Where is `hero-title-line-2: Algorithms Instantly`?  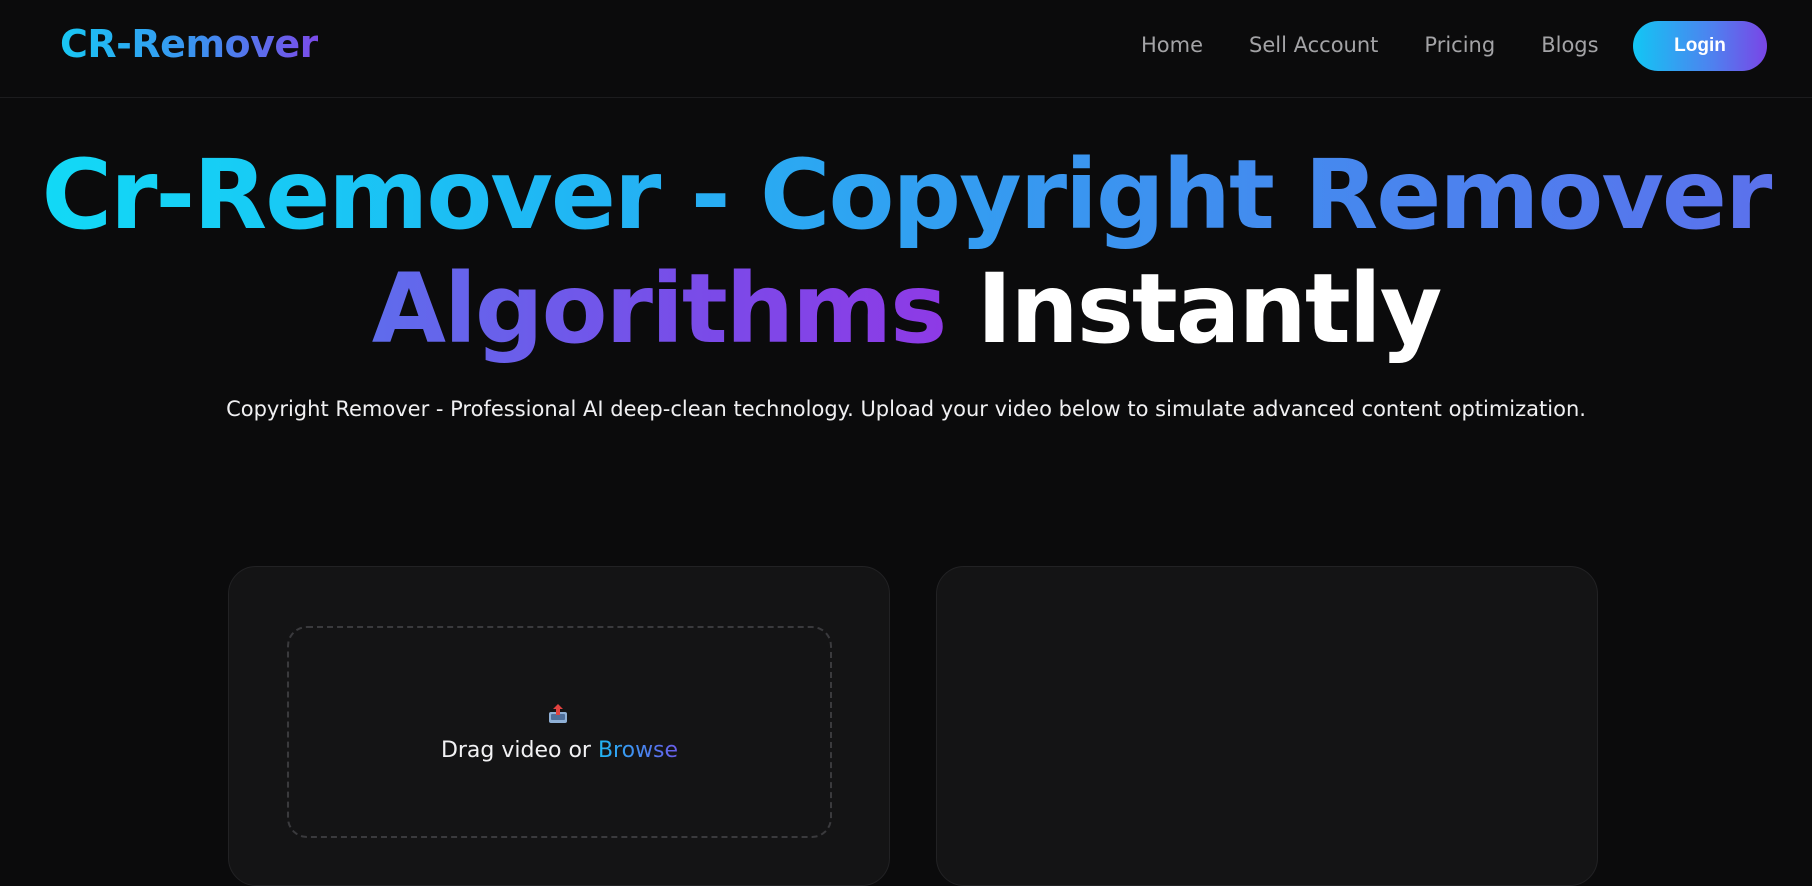
hero-title-line-2: Algorithms Instantly is located at coordinates (906, 309).